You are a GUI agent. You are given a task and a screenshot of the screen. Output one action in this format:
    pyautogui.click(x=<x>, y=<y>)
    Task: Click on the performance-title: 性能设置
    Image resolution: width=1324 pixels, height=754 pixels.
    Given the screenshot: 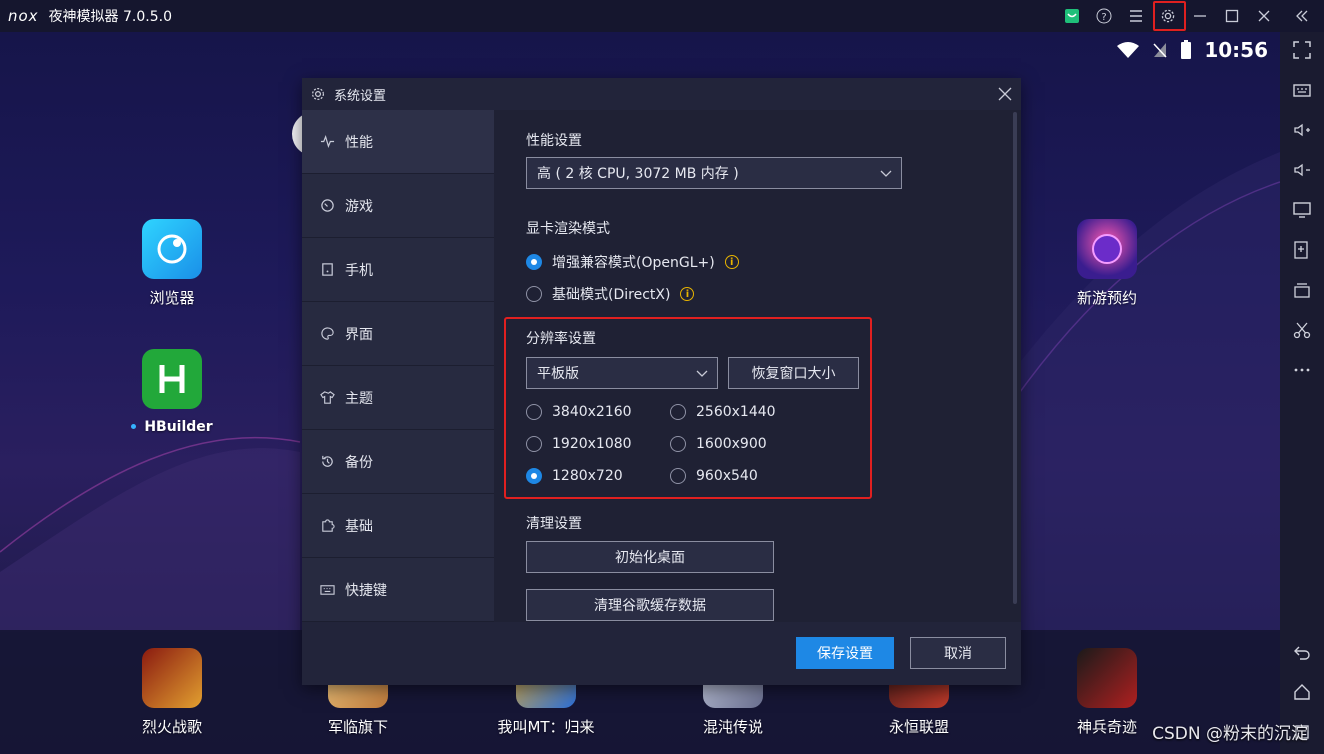 What is the action you would take?
    pyautogui.click(x=554, y=141)
    